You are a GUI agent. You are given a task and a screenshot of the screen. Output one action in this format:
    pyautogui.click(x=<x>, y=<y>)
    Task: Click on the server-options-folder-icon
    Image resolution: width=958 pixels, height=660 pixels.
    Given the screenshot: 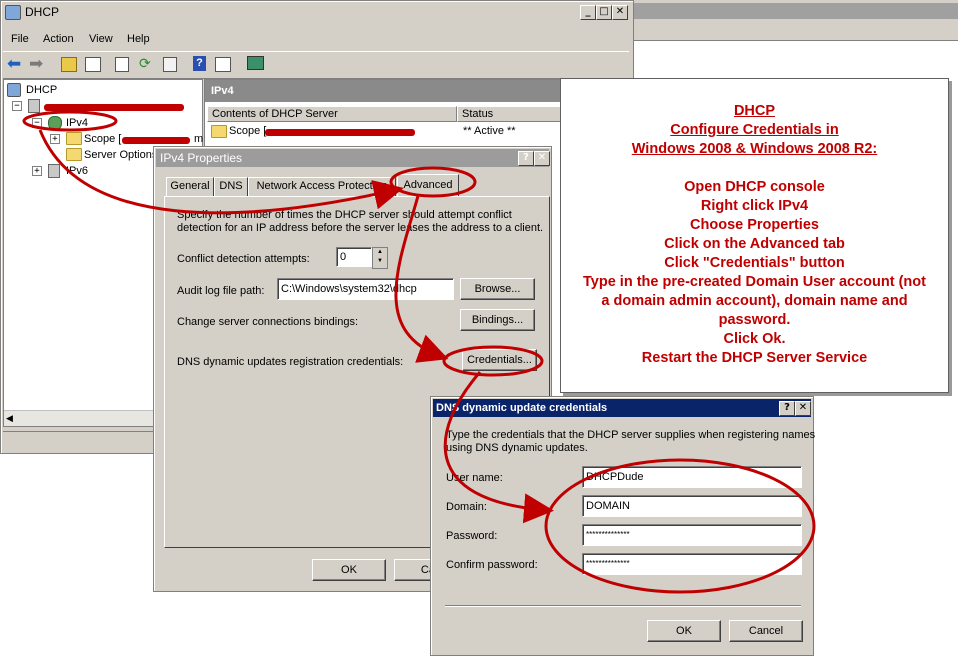 What is the action you would take?
    pyautogui.click(x=74, y=154)
    